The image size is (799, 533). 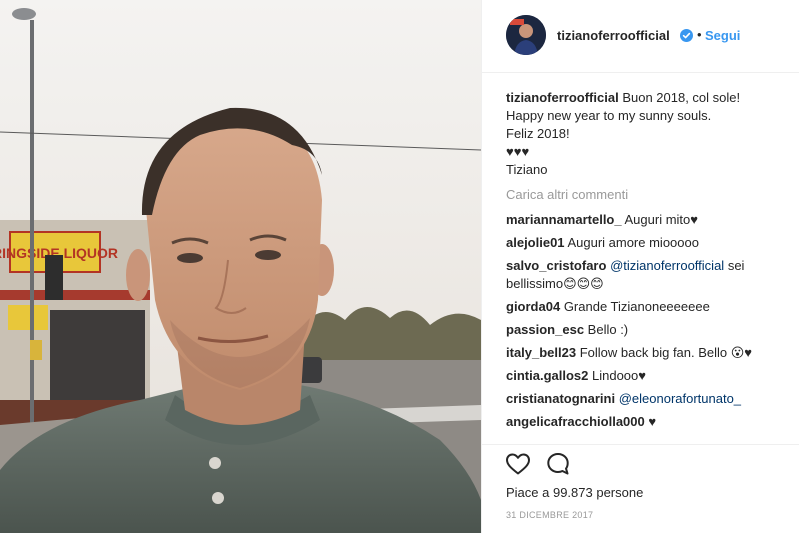 What do you see at coordinates (575, 421) in the screenshot?
I see `comment-username: angelicafracchiolla000` at bounding box center [575, 421].